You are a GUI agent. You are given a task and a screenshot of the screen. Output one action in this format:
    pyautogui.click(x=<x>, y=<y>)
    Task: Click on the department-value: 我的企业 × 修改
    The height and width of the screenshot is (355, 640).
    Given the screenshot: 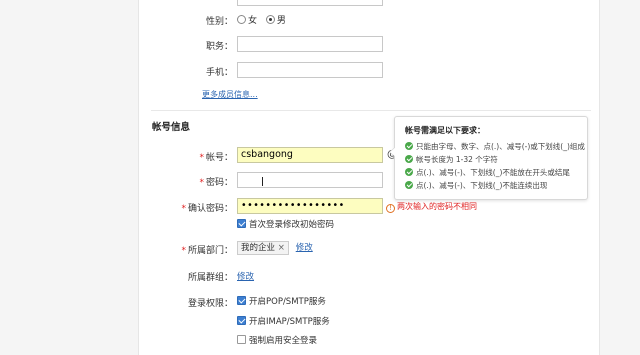 What is the action you would take?
    pyautogui.click(x=275, y=248)
    